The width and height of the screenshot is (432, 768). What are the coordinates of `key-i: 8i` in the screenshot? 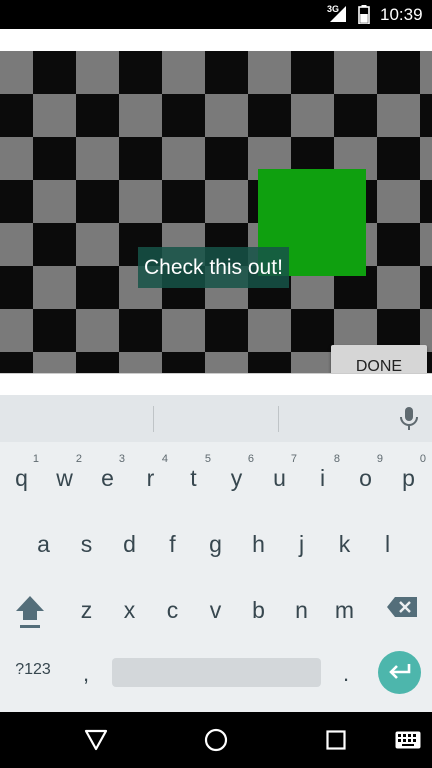 It's located at (322, 476).